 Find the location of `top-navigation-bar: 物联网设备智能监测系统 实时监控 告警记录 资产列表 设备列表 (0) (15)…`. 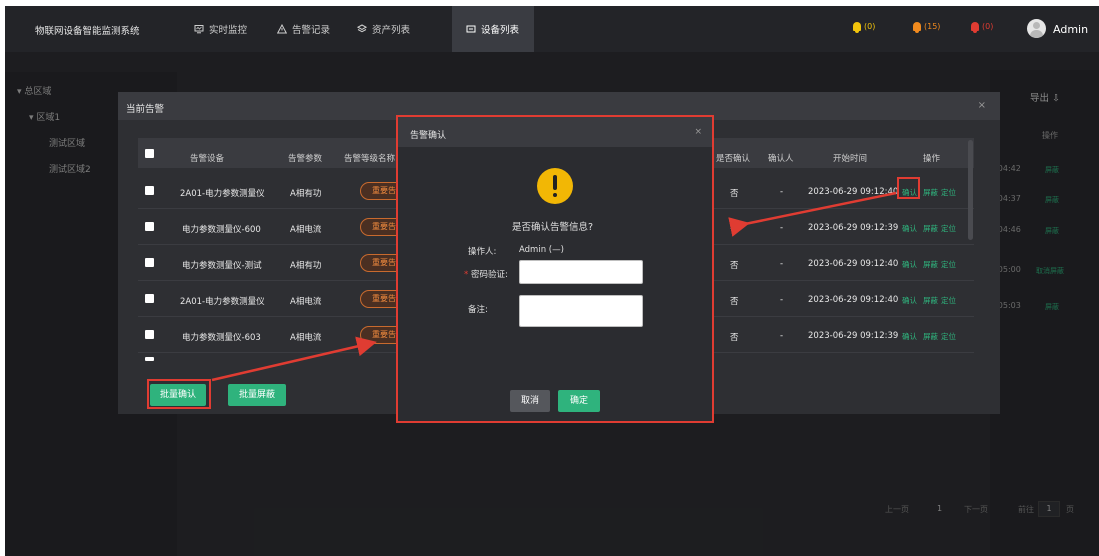

top-navigation-bar: 物联网设备智能监测系统 实时监控 告警记录 资产列表 设备列表 (0) (15)… is located at coordinates (552, 29).